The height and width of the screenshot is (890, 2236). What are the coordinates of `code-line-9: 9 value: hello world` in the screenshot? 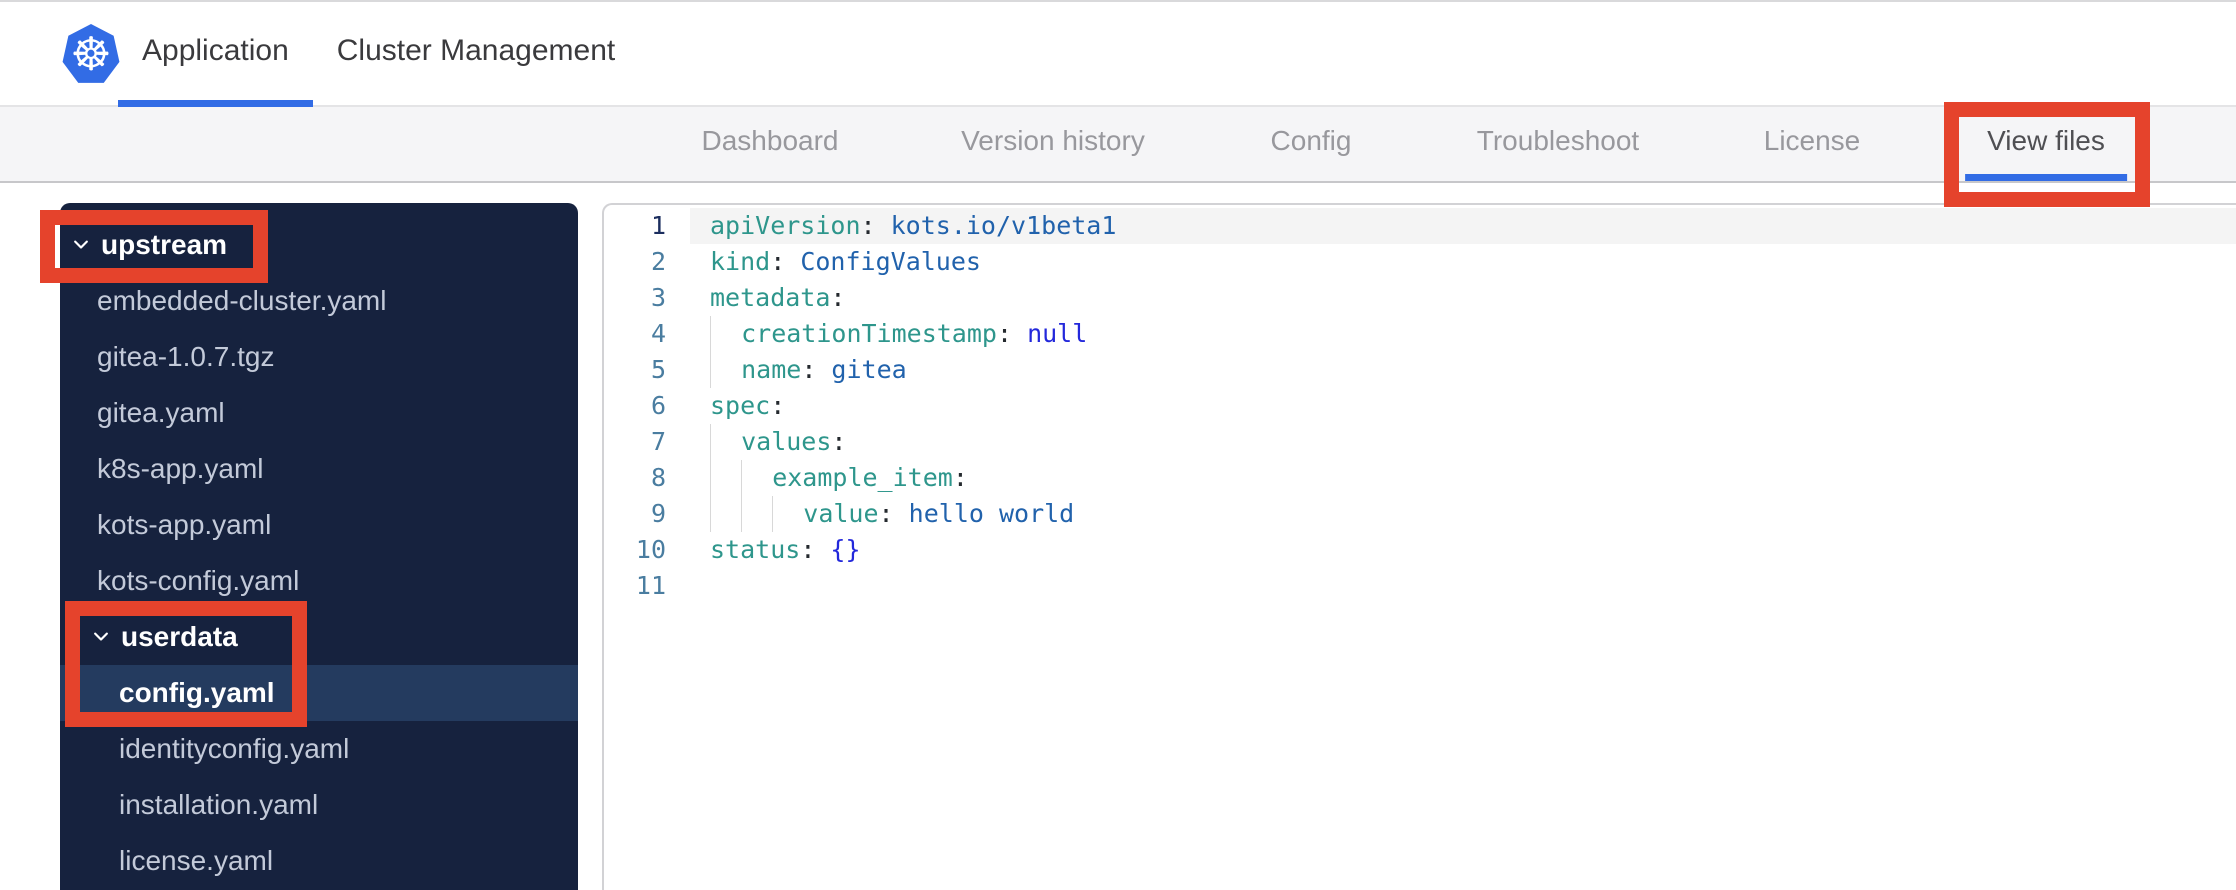 It's located at (1420, 514).